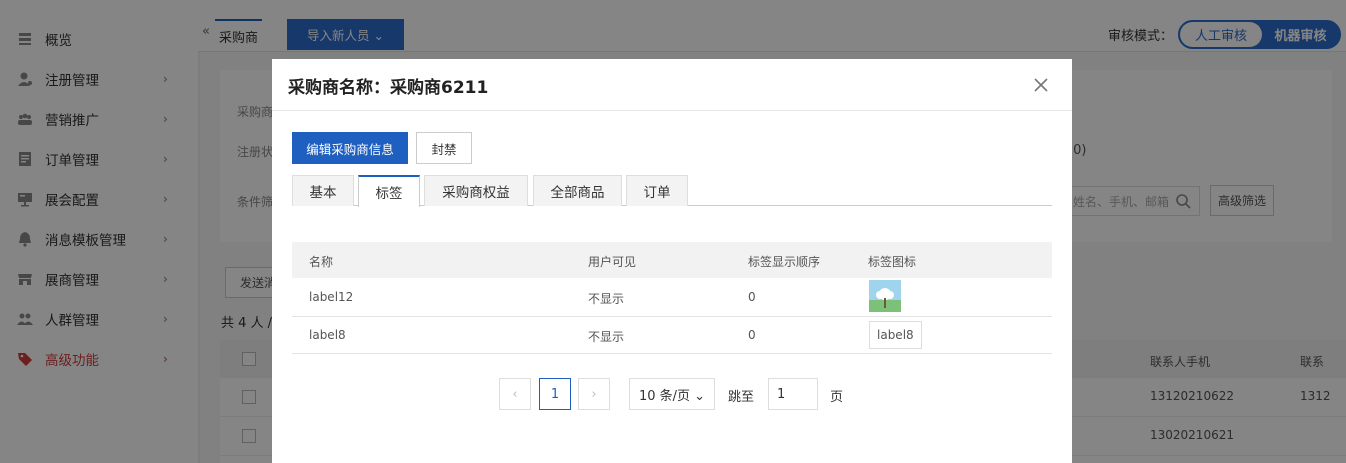 This screenshot has height=463, width=1346. What do you see at coordinates (331, 297) in the screenshot?
I see `tag-name: label12` at bounding box center [331, 297].